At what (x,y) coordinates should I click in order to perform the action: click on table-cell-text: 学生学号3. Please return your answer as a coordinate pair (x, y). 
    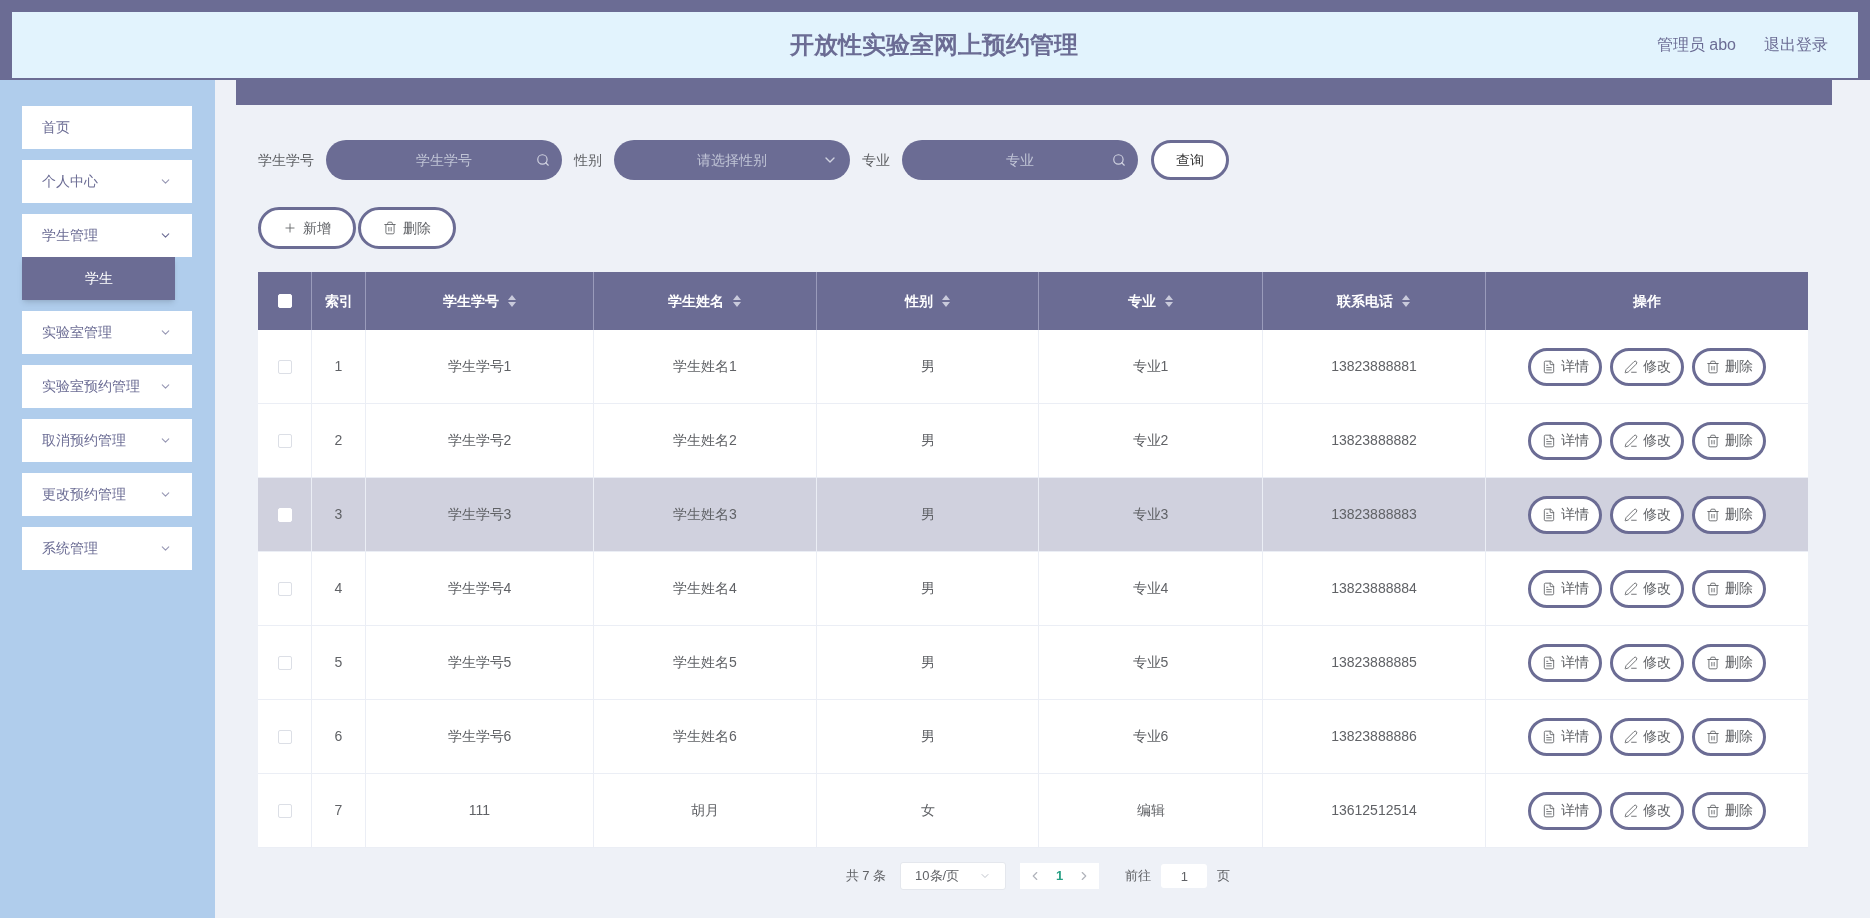
    Looking at the image, I should click on (479, 514).